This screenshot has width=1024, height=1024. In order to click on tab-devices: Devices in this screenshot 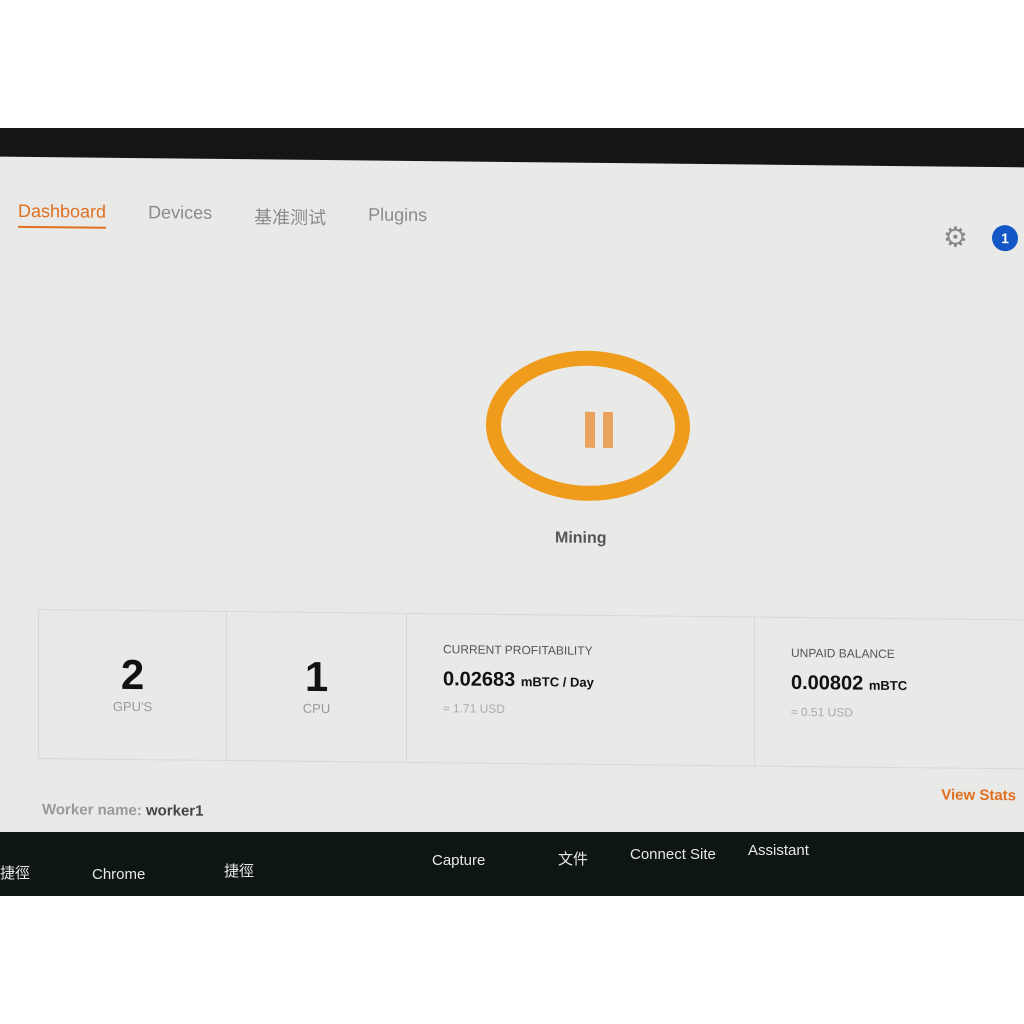, I will do `click(180, 216)`.